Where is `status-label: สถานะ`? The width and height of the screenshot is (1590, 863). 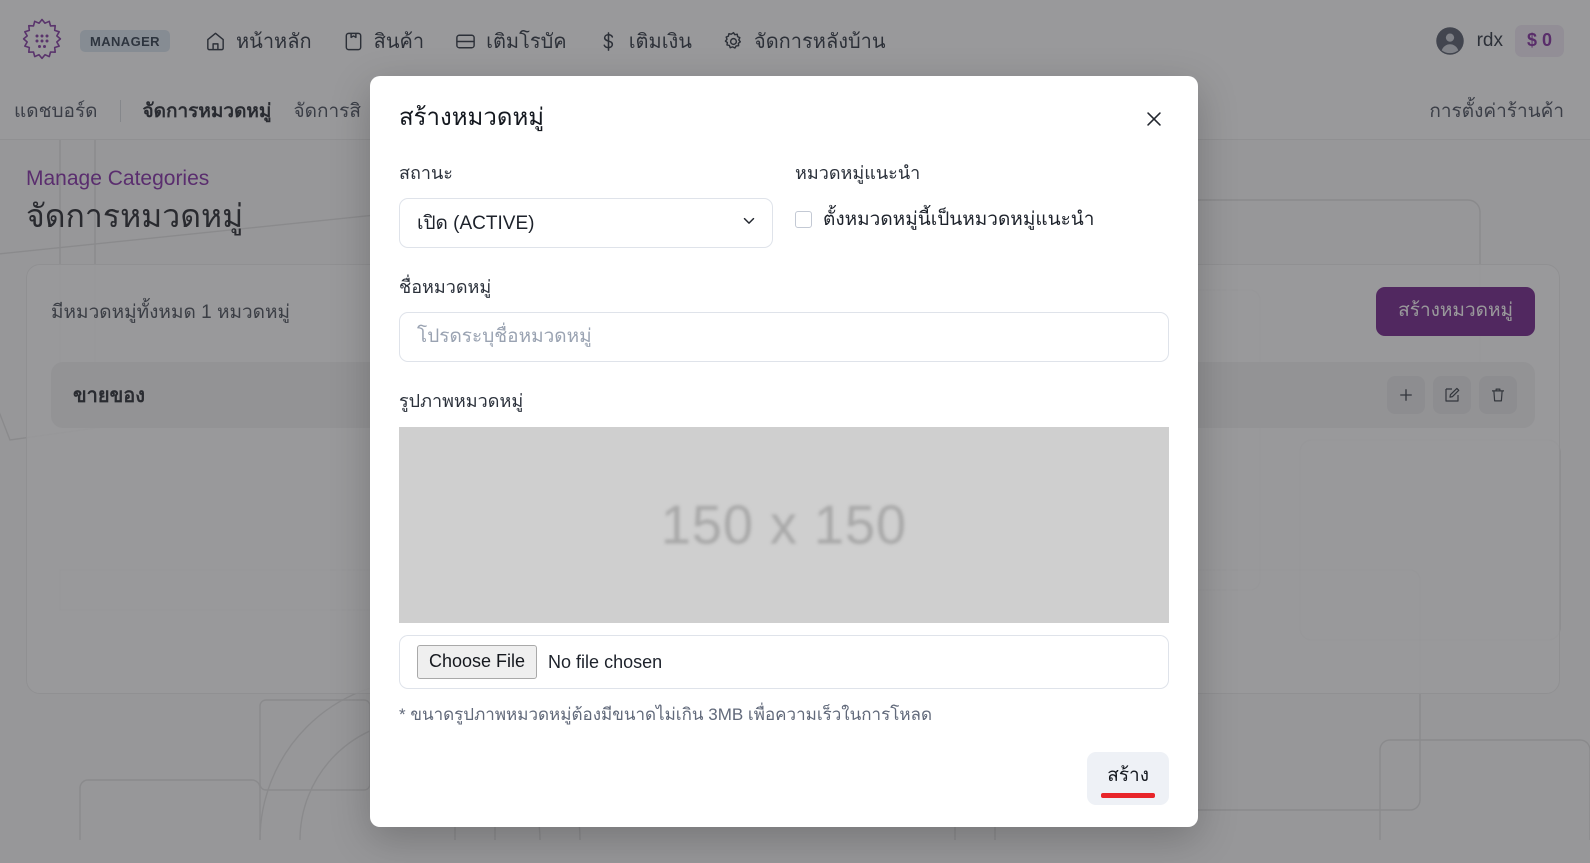
status-label: สถานะ is located at coordinates (426, 173).